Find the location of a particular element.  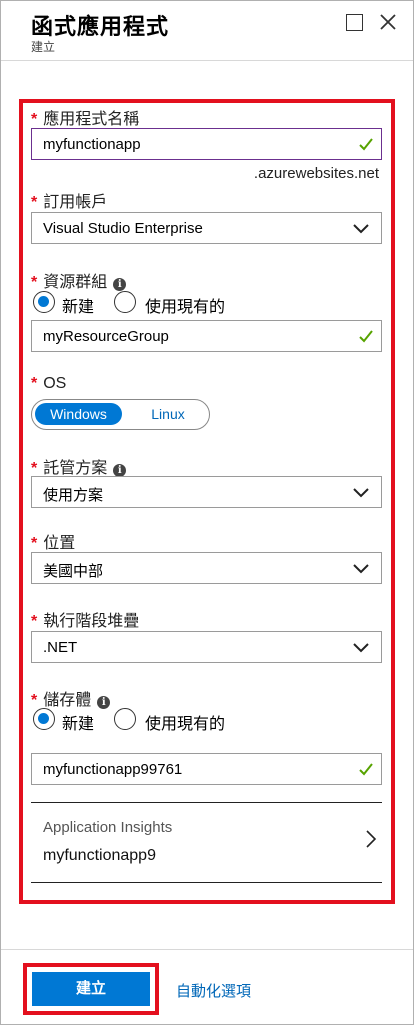

maximize-icon is located at coordinates (354, 22).